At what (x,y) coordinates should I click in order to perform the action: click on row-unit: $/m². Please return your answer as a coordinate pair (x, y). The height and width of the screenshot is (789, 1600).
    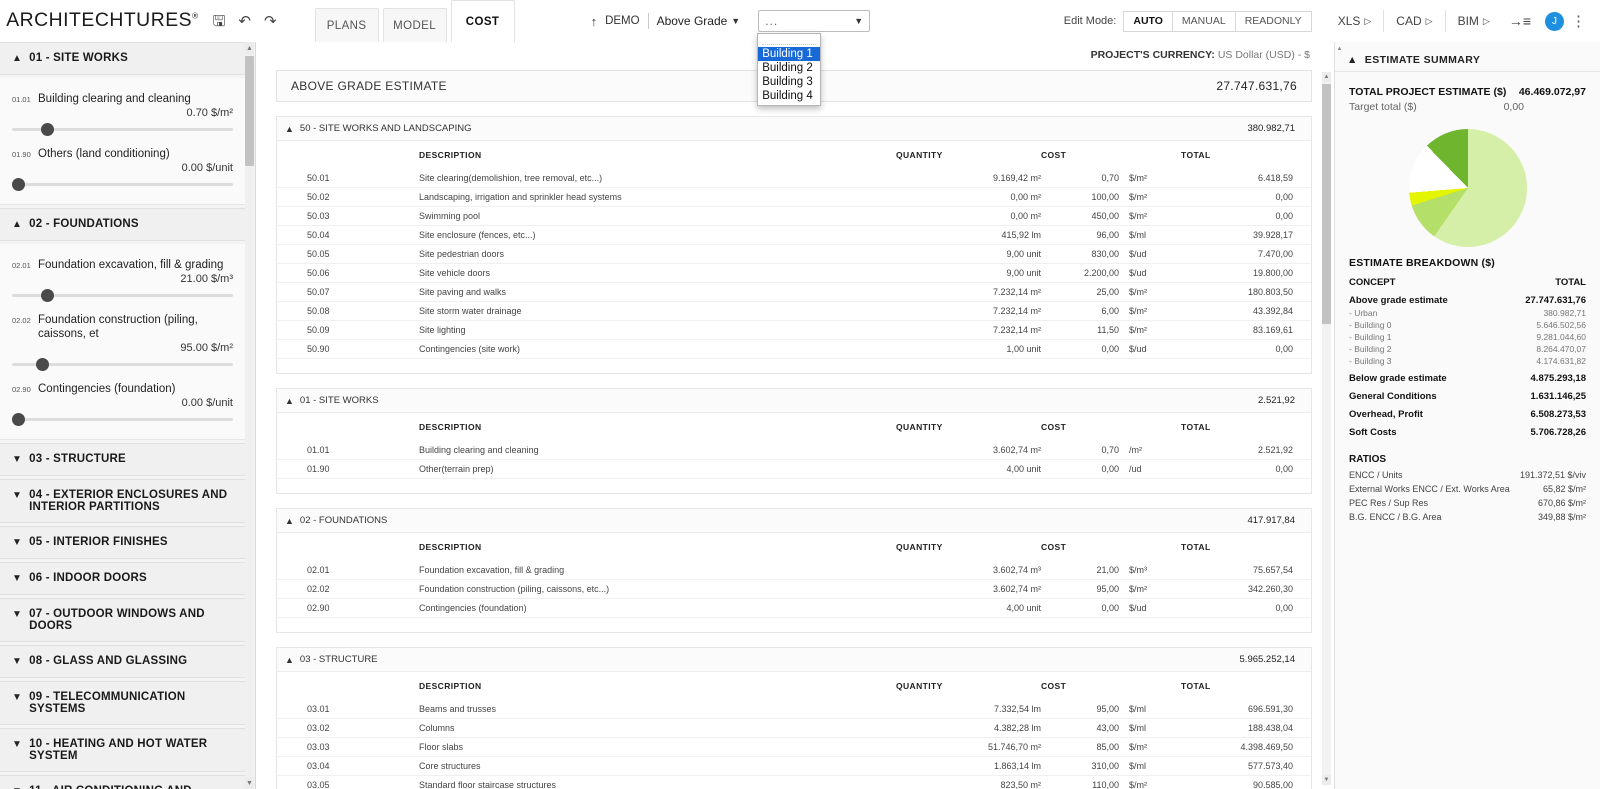
    Looking at the image, I should click on (1150, 330).